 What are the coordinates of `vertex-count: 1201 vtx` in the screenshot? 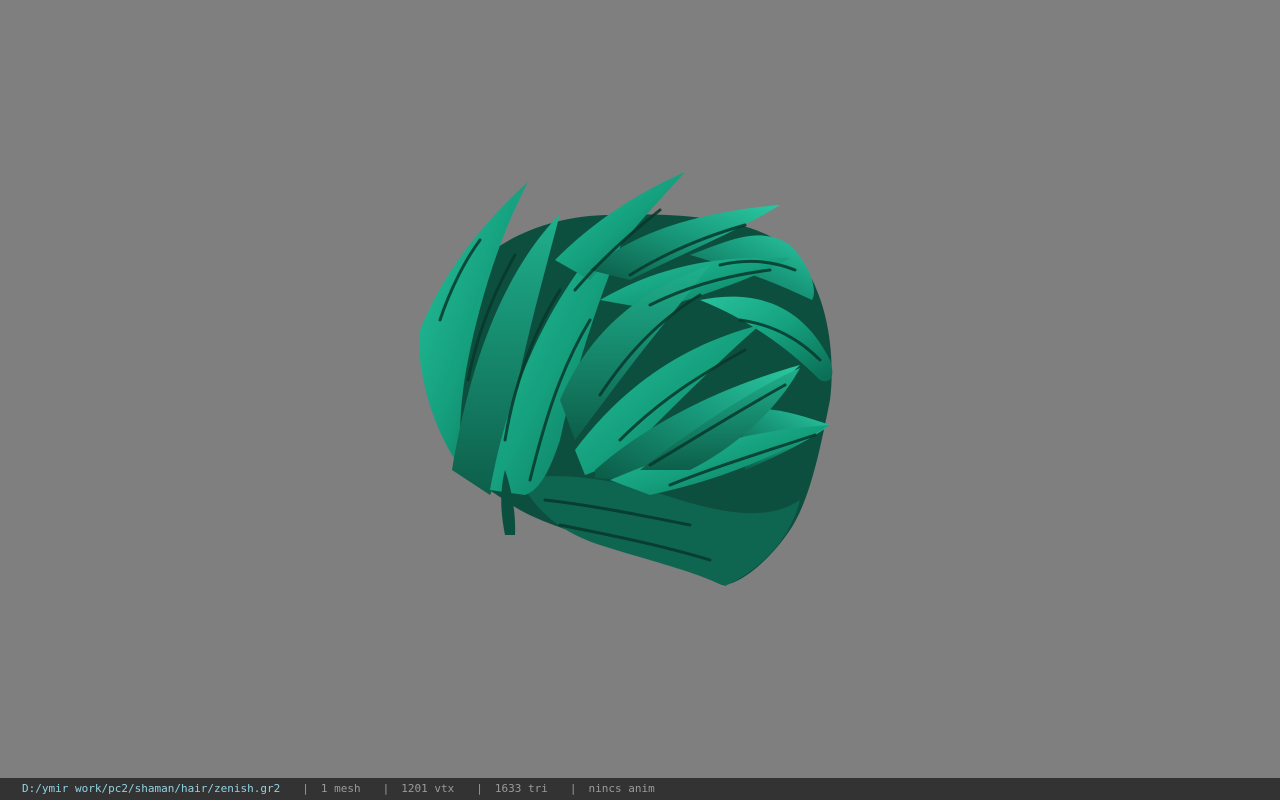 It's located at (428, 788).